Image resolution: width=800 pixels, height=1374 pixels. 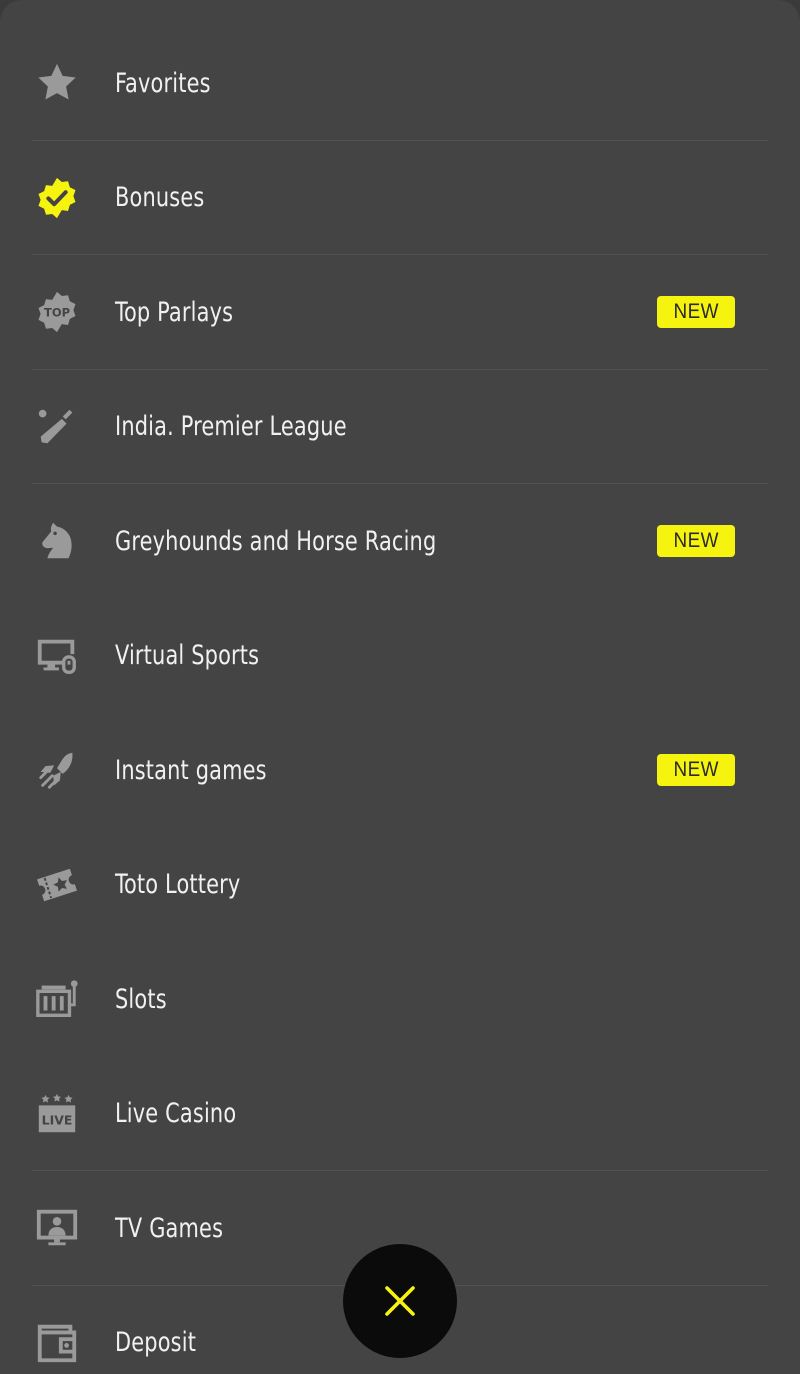 What do you see at coordinates (57, 83) in the screenshot?
I see `star-icon` at bounding box center [57, 83].